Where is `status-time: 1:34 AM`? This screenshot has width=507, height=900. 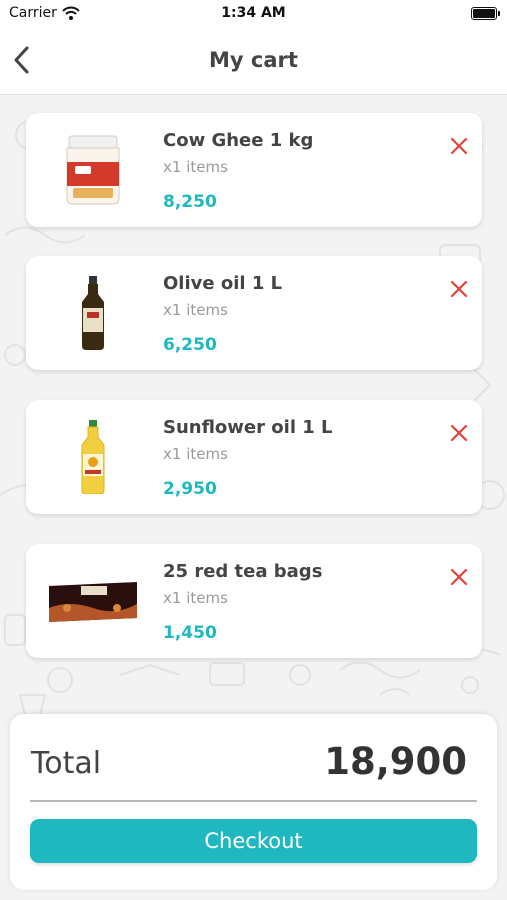
status-time: 1:34 AM is located at coordinates (253, 13).